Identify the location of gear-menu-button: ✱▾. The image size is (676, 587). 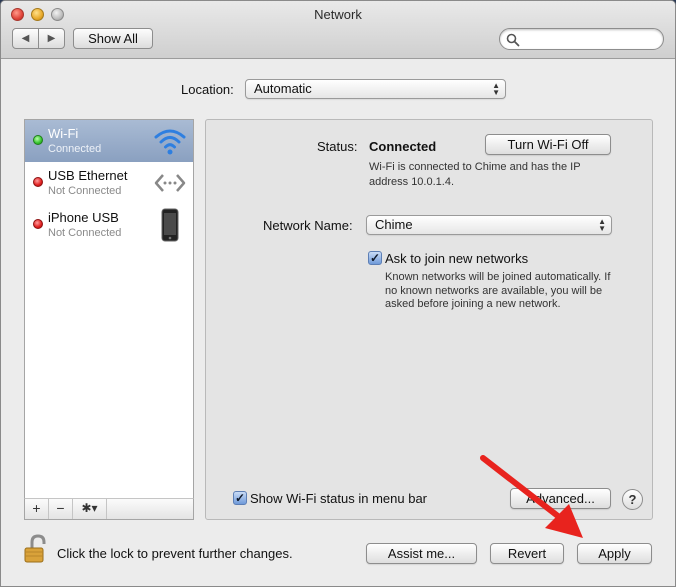
(90, 509).